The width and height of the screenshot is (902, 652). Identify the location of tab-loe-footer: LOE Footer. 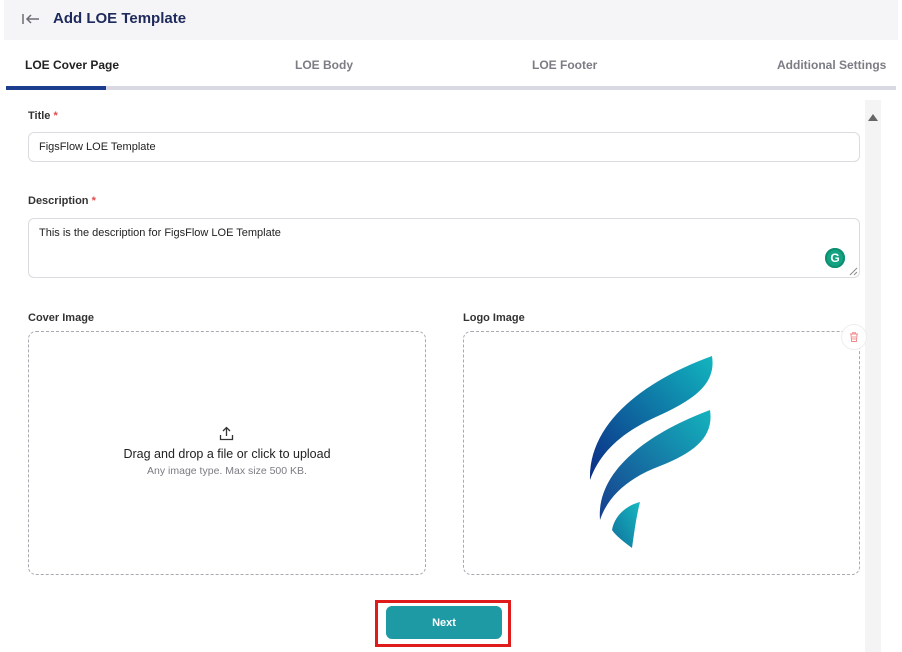
(564, 65).